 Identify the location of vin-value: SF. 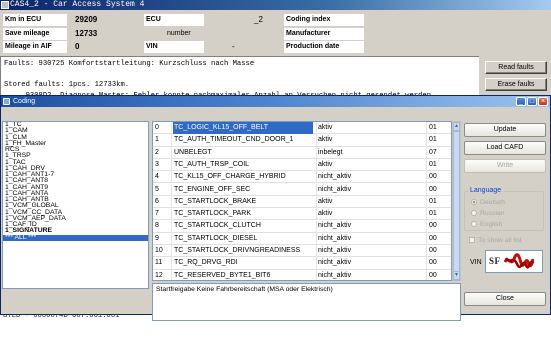
(495, 261).